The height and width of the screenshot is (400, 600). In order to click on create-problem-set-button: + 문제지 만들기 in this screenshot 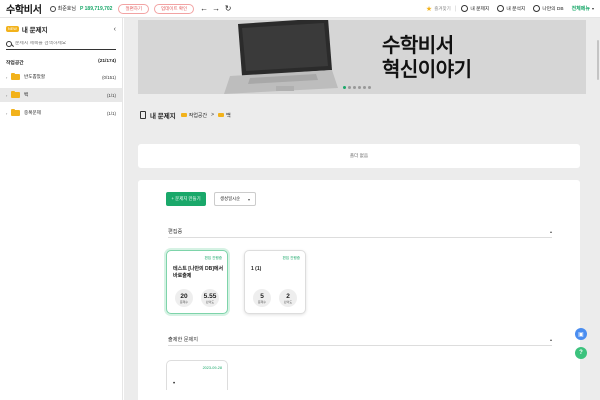, I will do `click(186, 199)`.